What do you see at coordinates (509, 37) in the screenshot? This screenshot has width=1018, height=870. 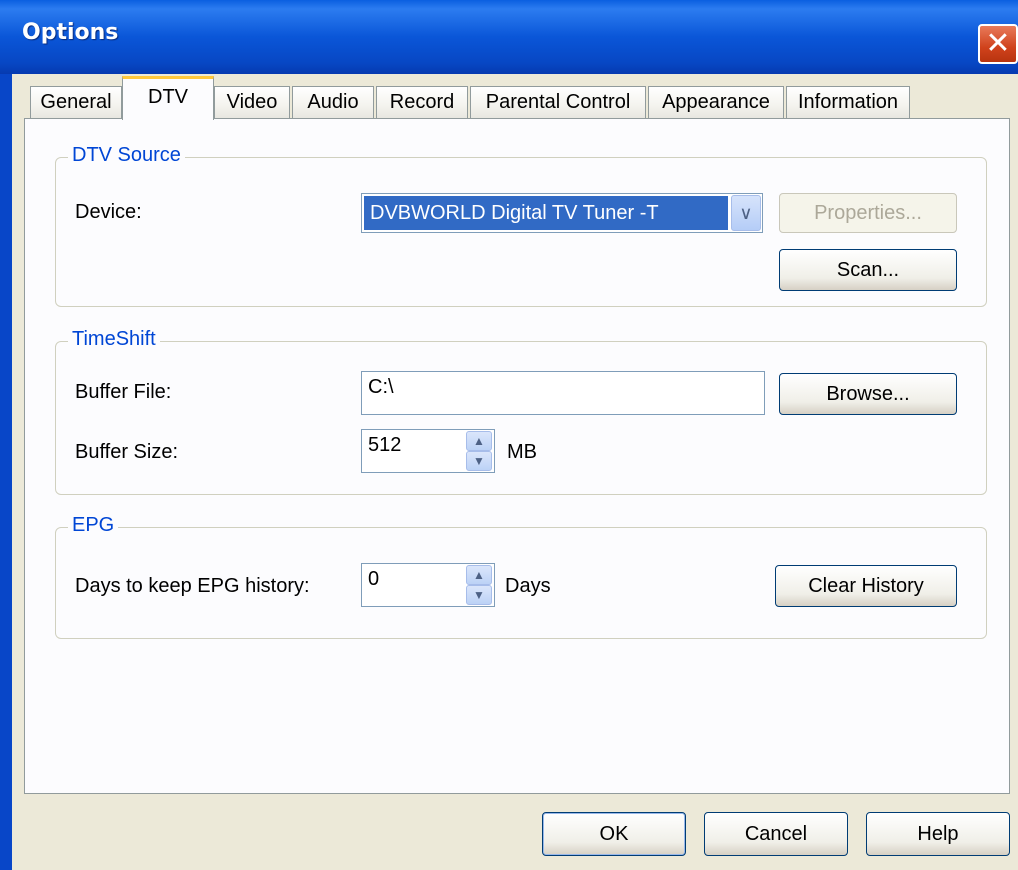 I see `title-bar: Options ✕` at bounding box center [509, 37].